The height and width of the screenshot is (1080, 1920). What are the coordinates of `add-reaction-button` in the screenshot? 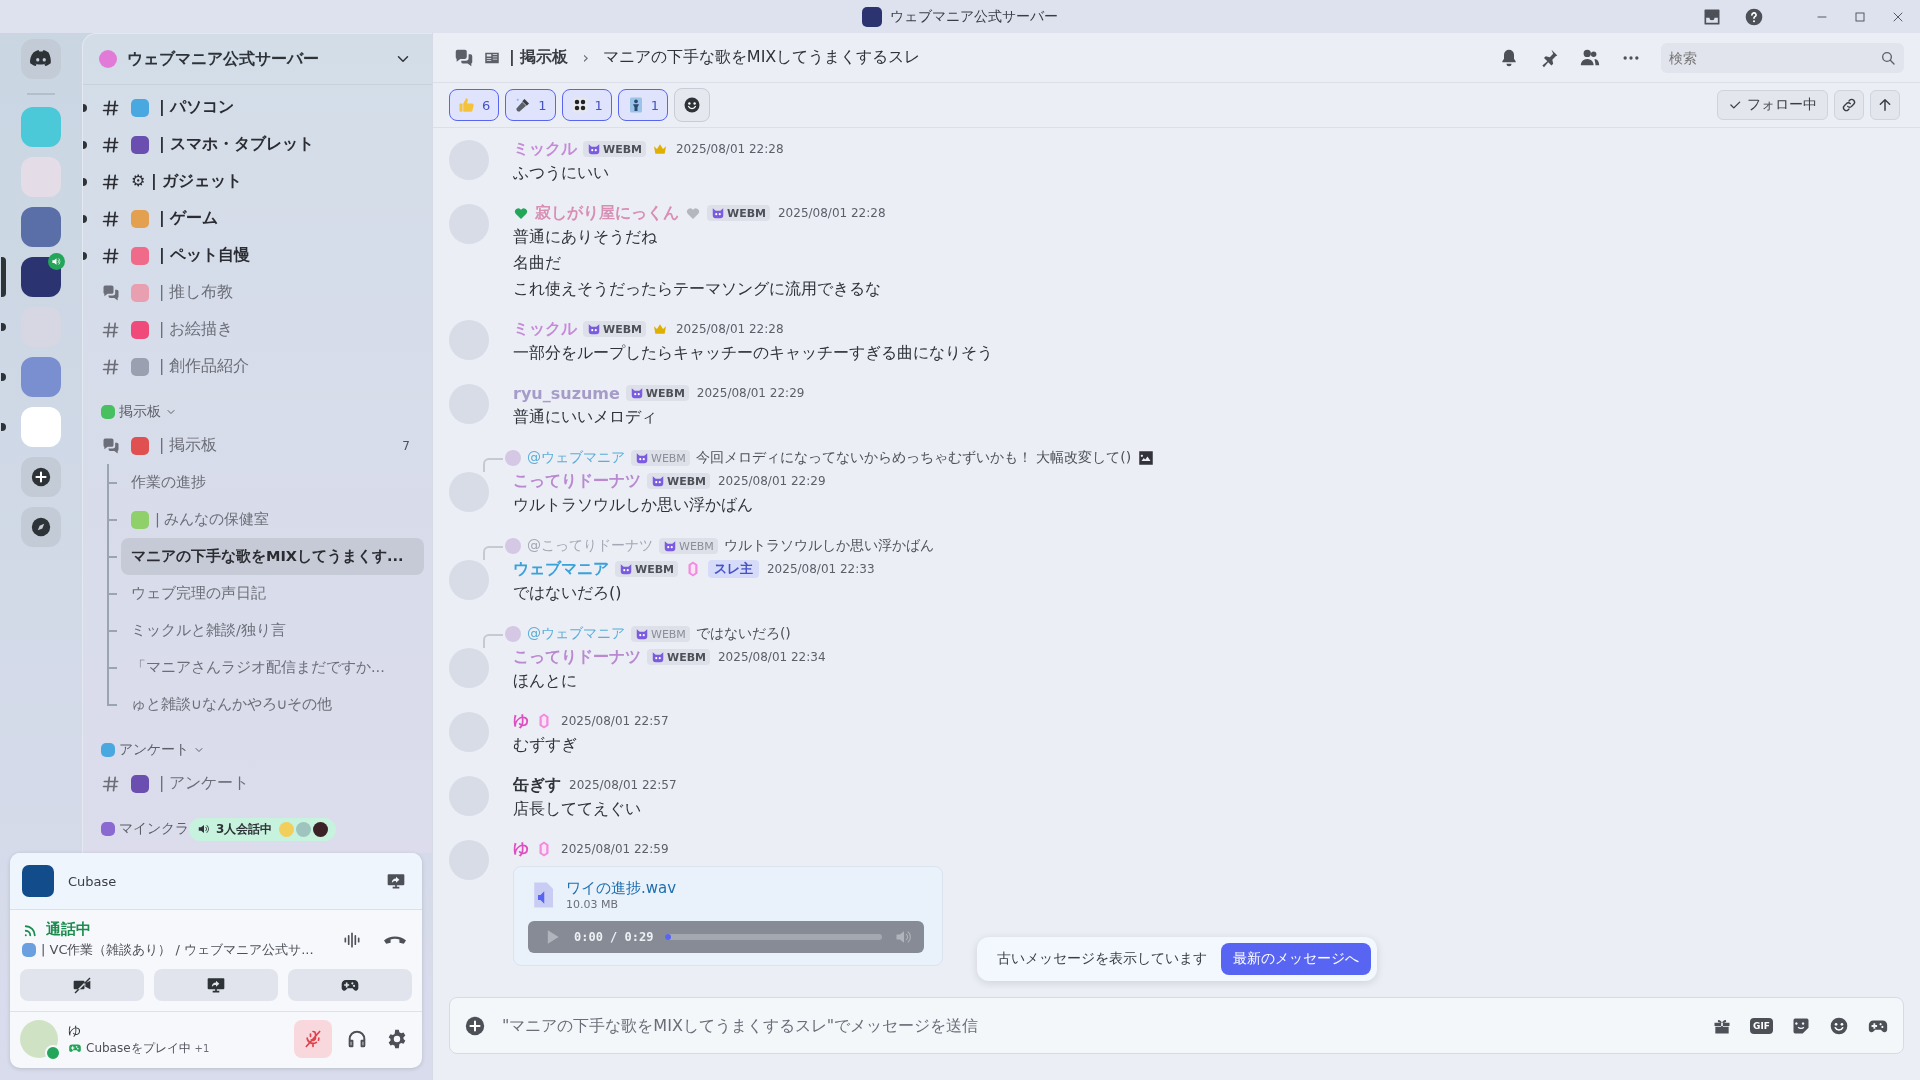 It's located at (692, 105).